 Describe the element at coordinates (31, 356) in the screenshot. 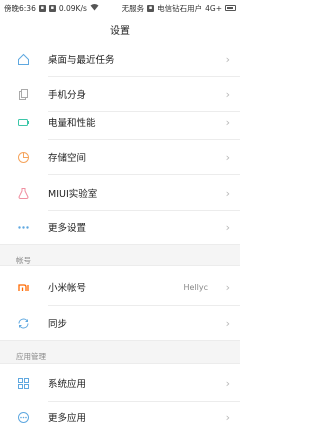

I see `section-label: 应用管理` at that location.